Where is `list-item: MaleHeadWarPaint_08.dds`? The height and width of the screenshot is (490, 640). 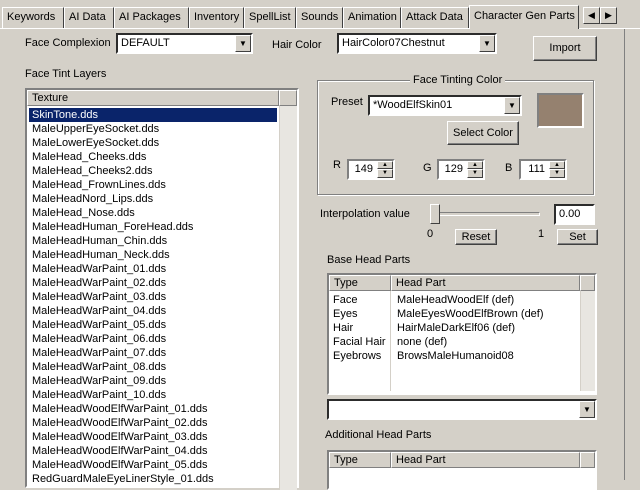
list-item: MaleHeadWarPaint_08.dds is located at coordinates (153, 367).